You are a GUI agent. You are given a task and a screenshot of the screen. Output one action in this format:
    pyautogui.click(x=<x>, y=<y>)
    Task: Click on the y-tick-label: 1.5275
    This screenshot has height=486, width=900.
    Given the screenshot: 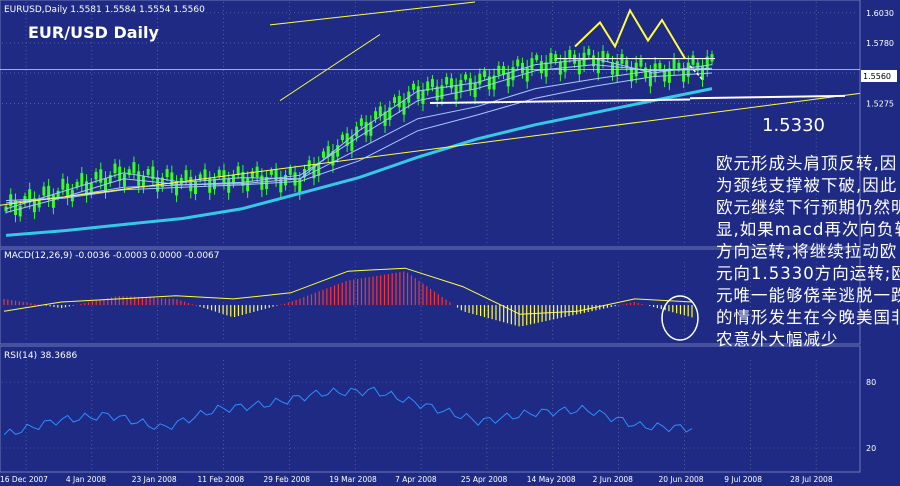 What is the action you would take?
    pyautogui.click(x=880, y=104)
    